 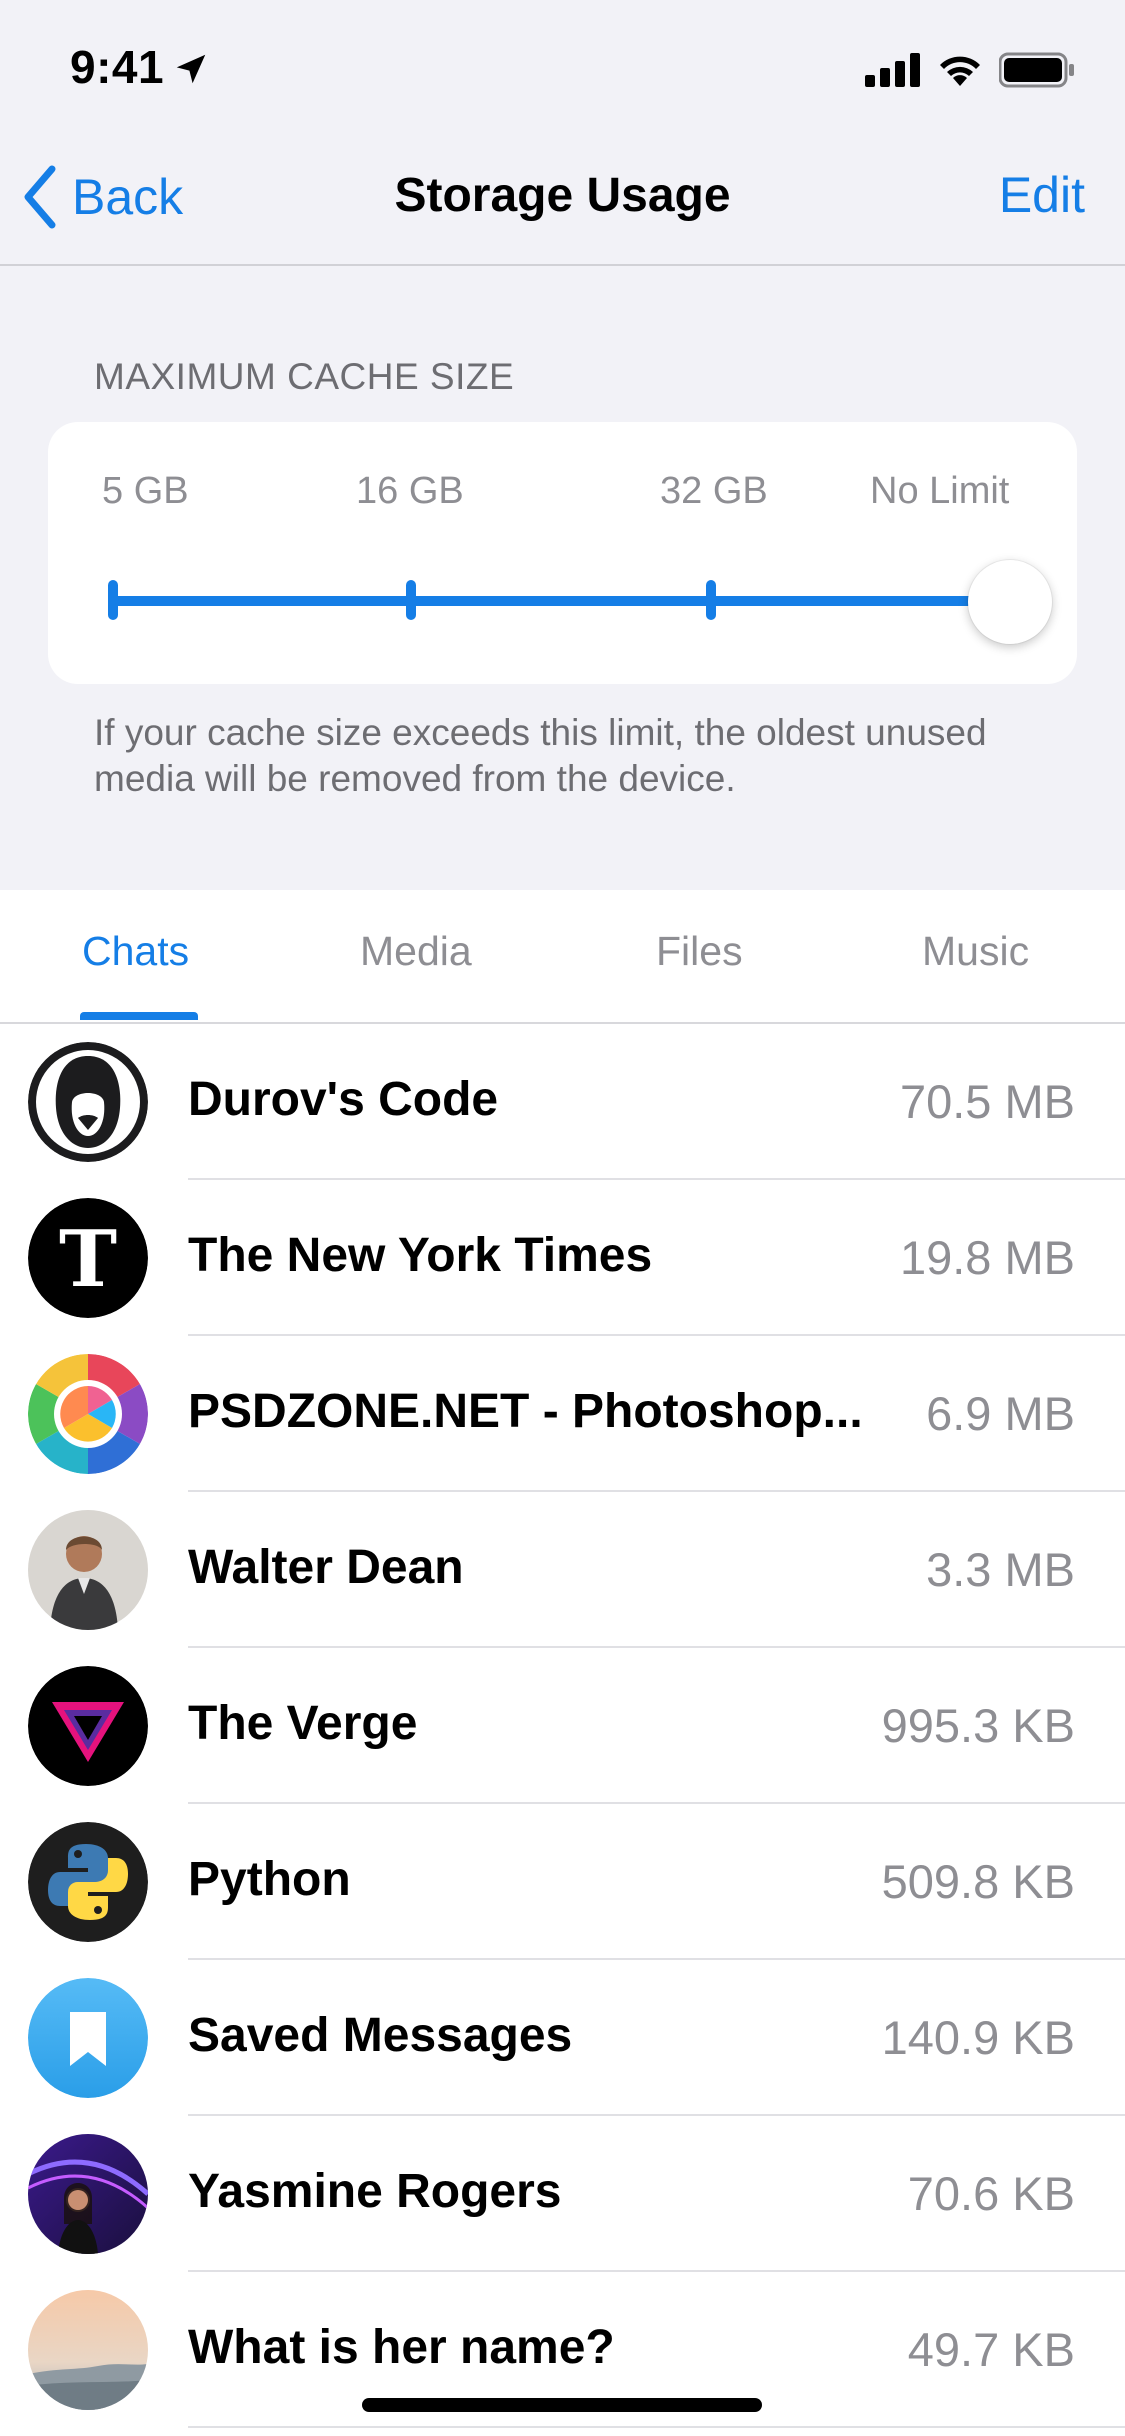 I want to click on chat-storage-size: 995.3 KB, so click(x=978, y=1725).